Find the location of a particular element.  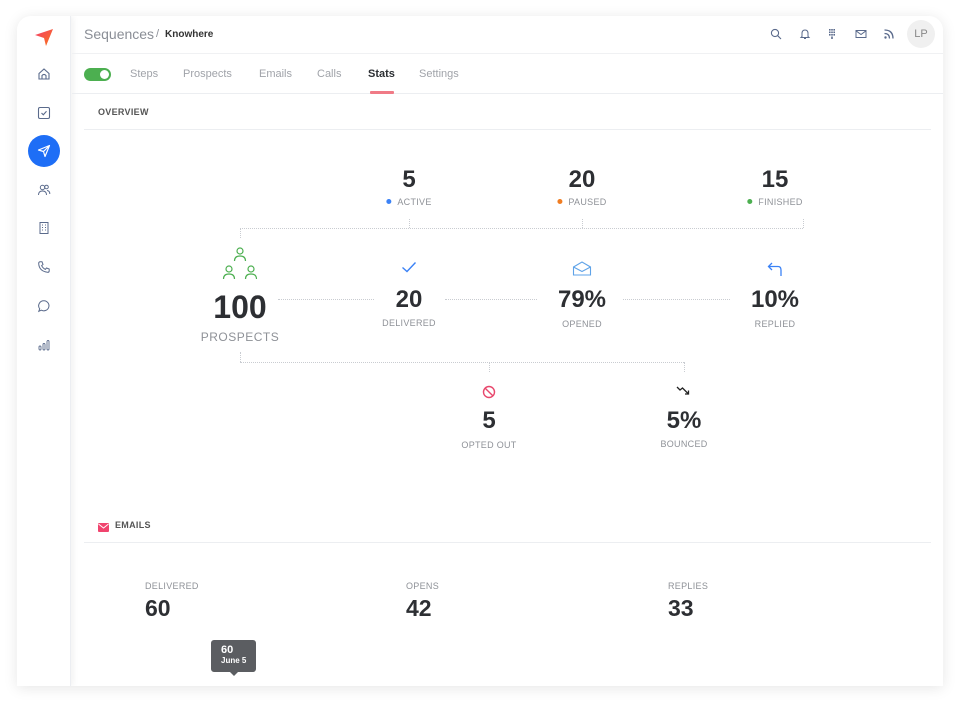

building-icon is located at coordinates (44, 228).